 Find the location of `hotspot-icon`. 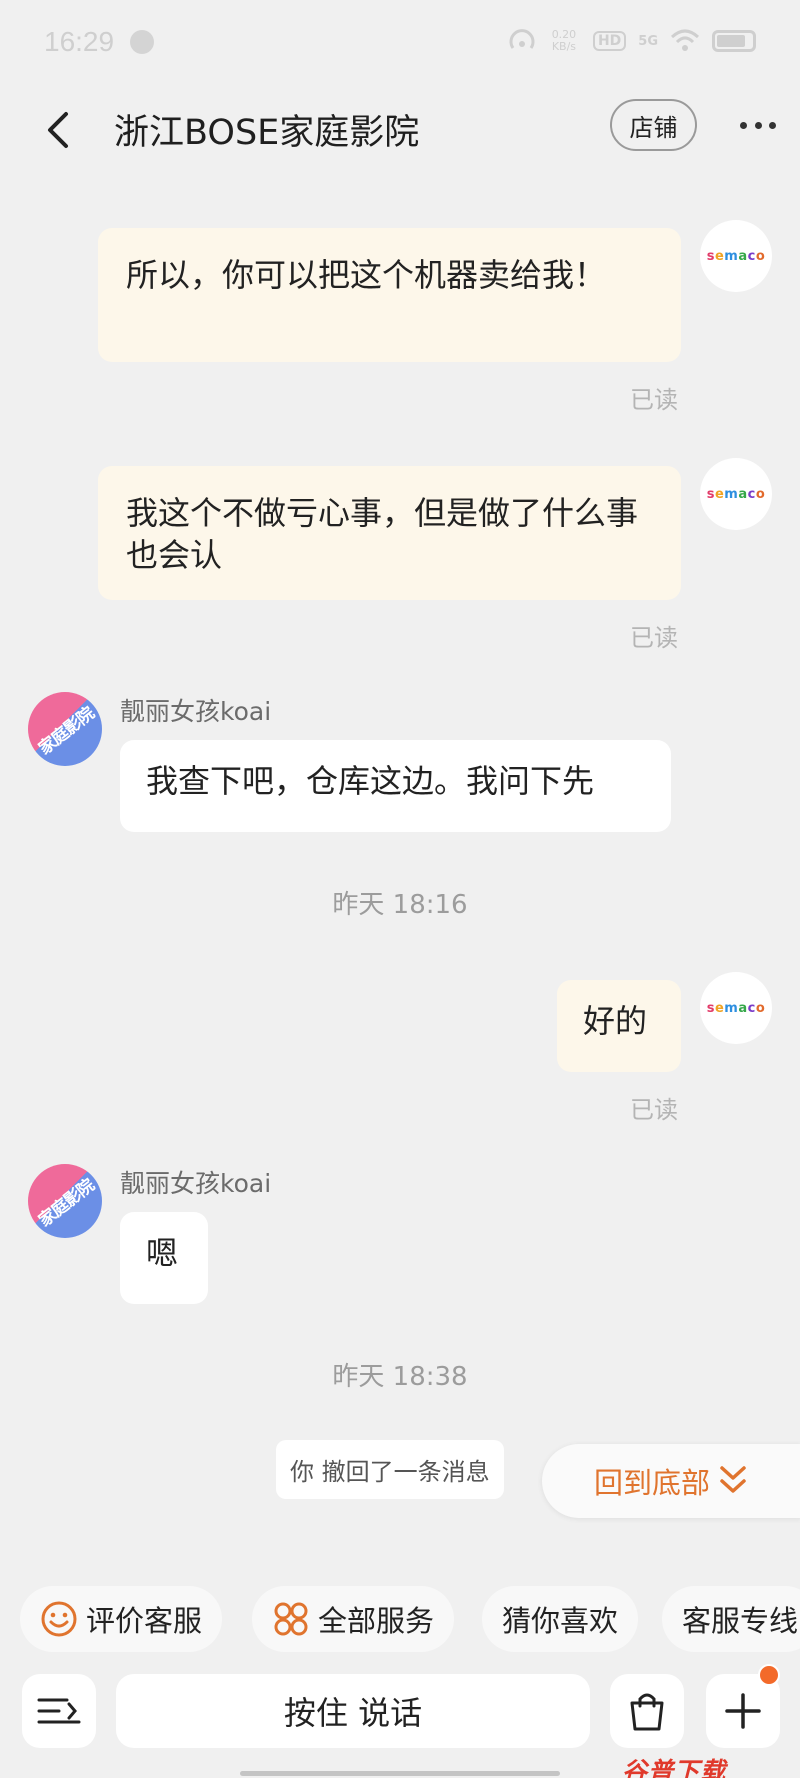

hotspot-icon is located at coordinates (522, 39).